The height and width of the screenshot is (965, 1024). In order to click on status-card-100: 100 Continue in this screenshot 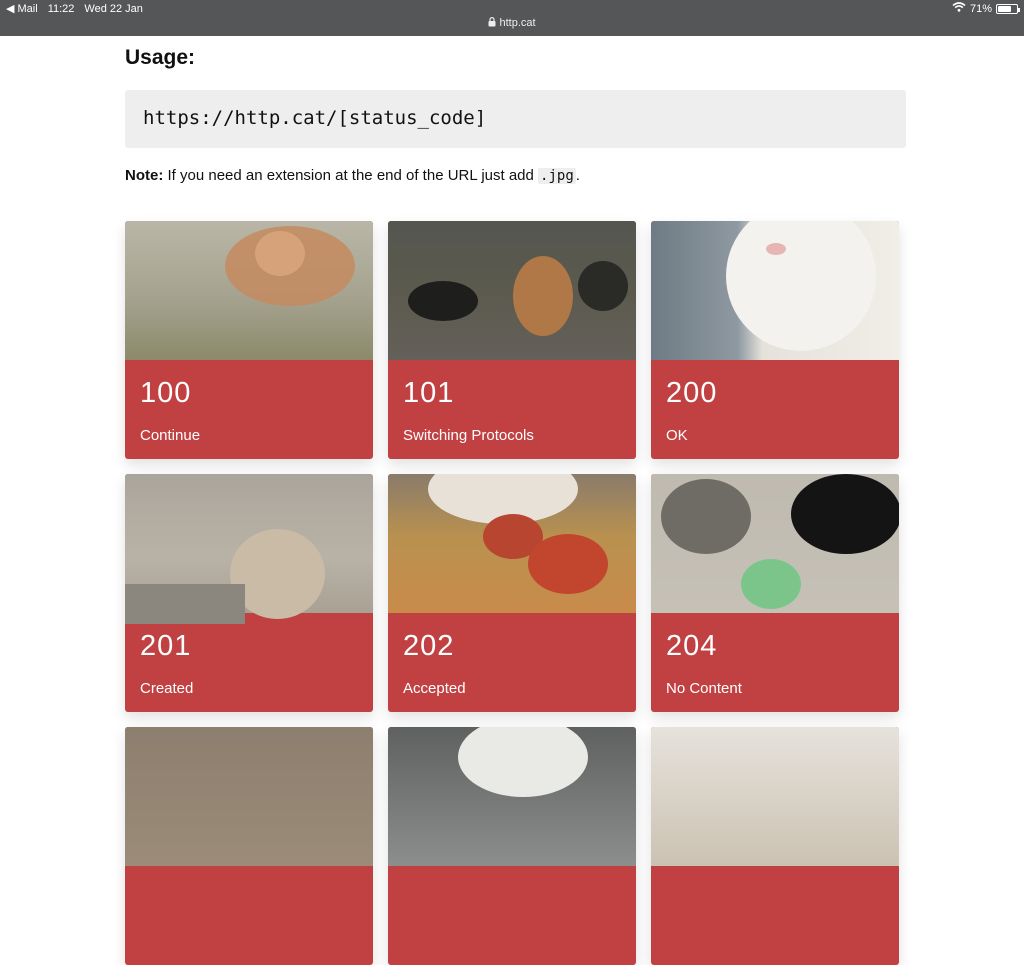, I will do `click(249, 340)`.